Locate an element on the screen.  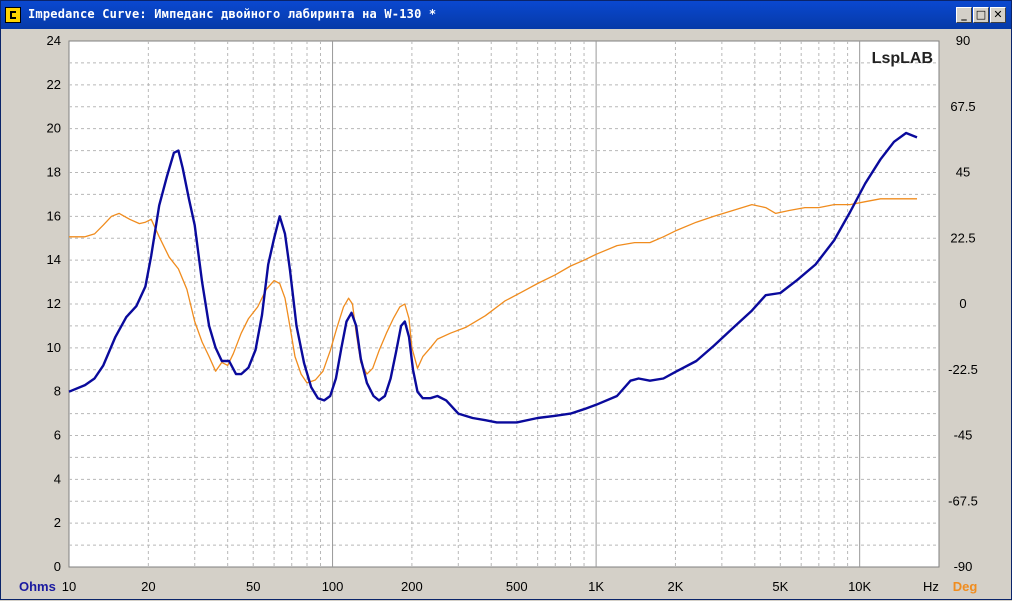
y-tick-label: 20 is located at coordinates (54, 128).